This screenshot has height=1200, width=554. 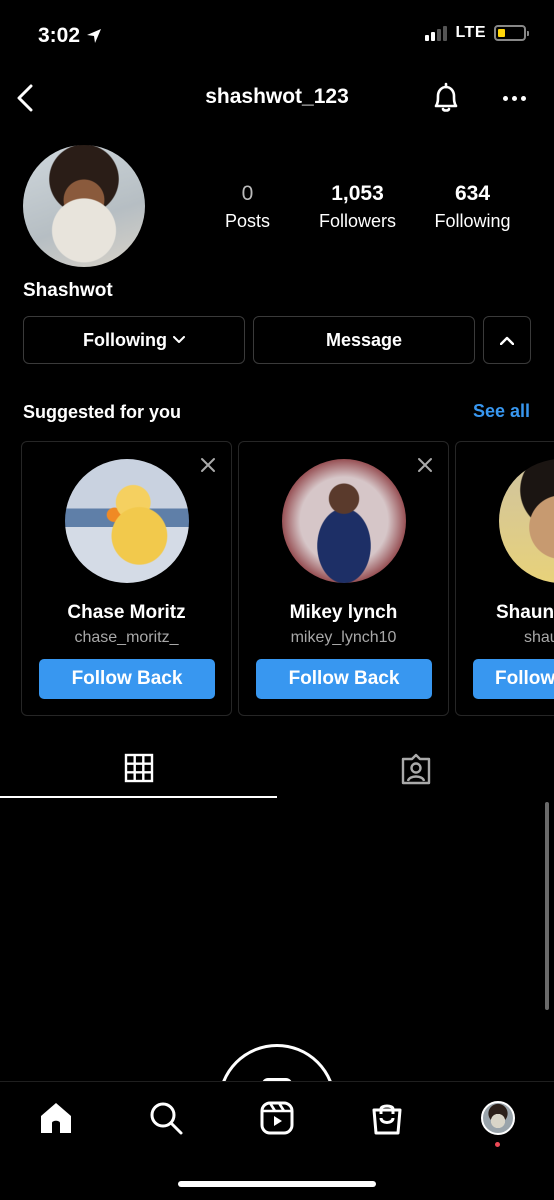 What do you see at coordinates (247, 193) in the screenshot?
I see `stat-value: 0` at bounding box center [247, 193].